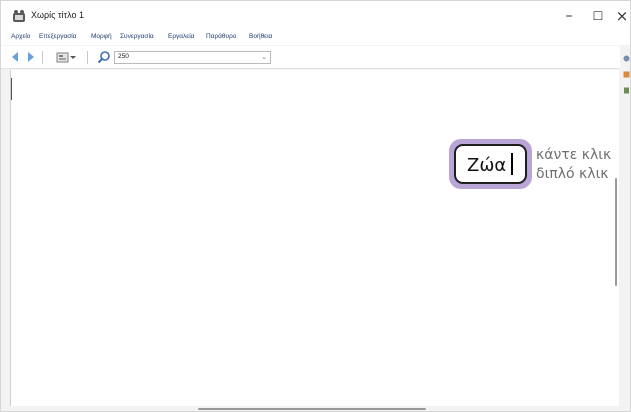 The width and height of the screenshot is (631, 412). I want to click on vertical-scrollbar, so click(616, 238).